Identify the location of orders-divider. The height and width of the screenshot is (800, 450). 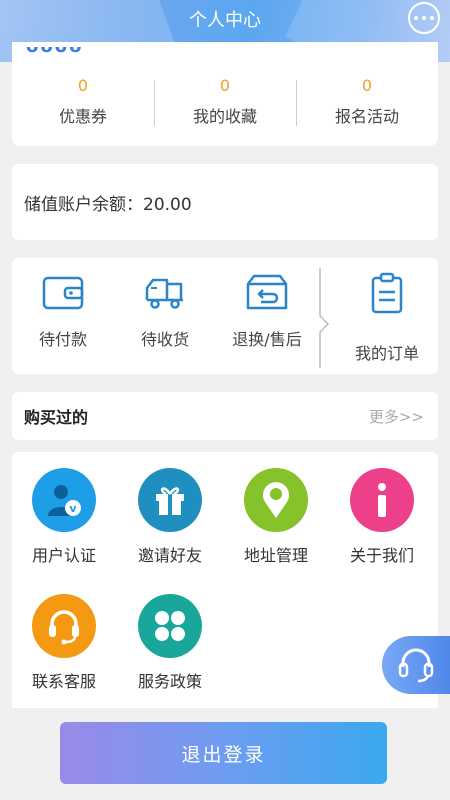
(327, 316).